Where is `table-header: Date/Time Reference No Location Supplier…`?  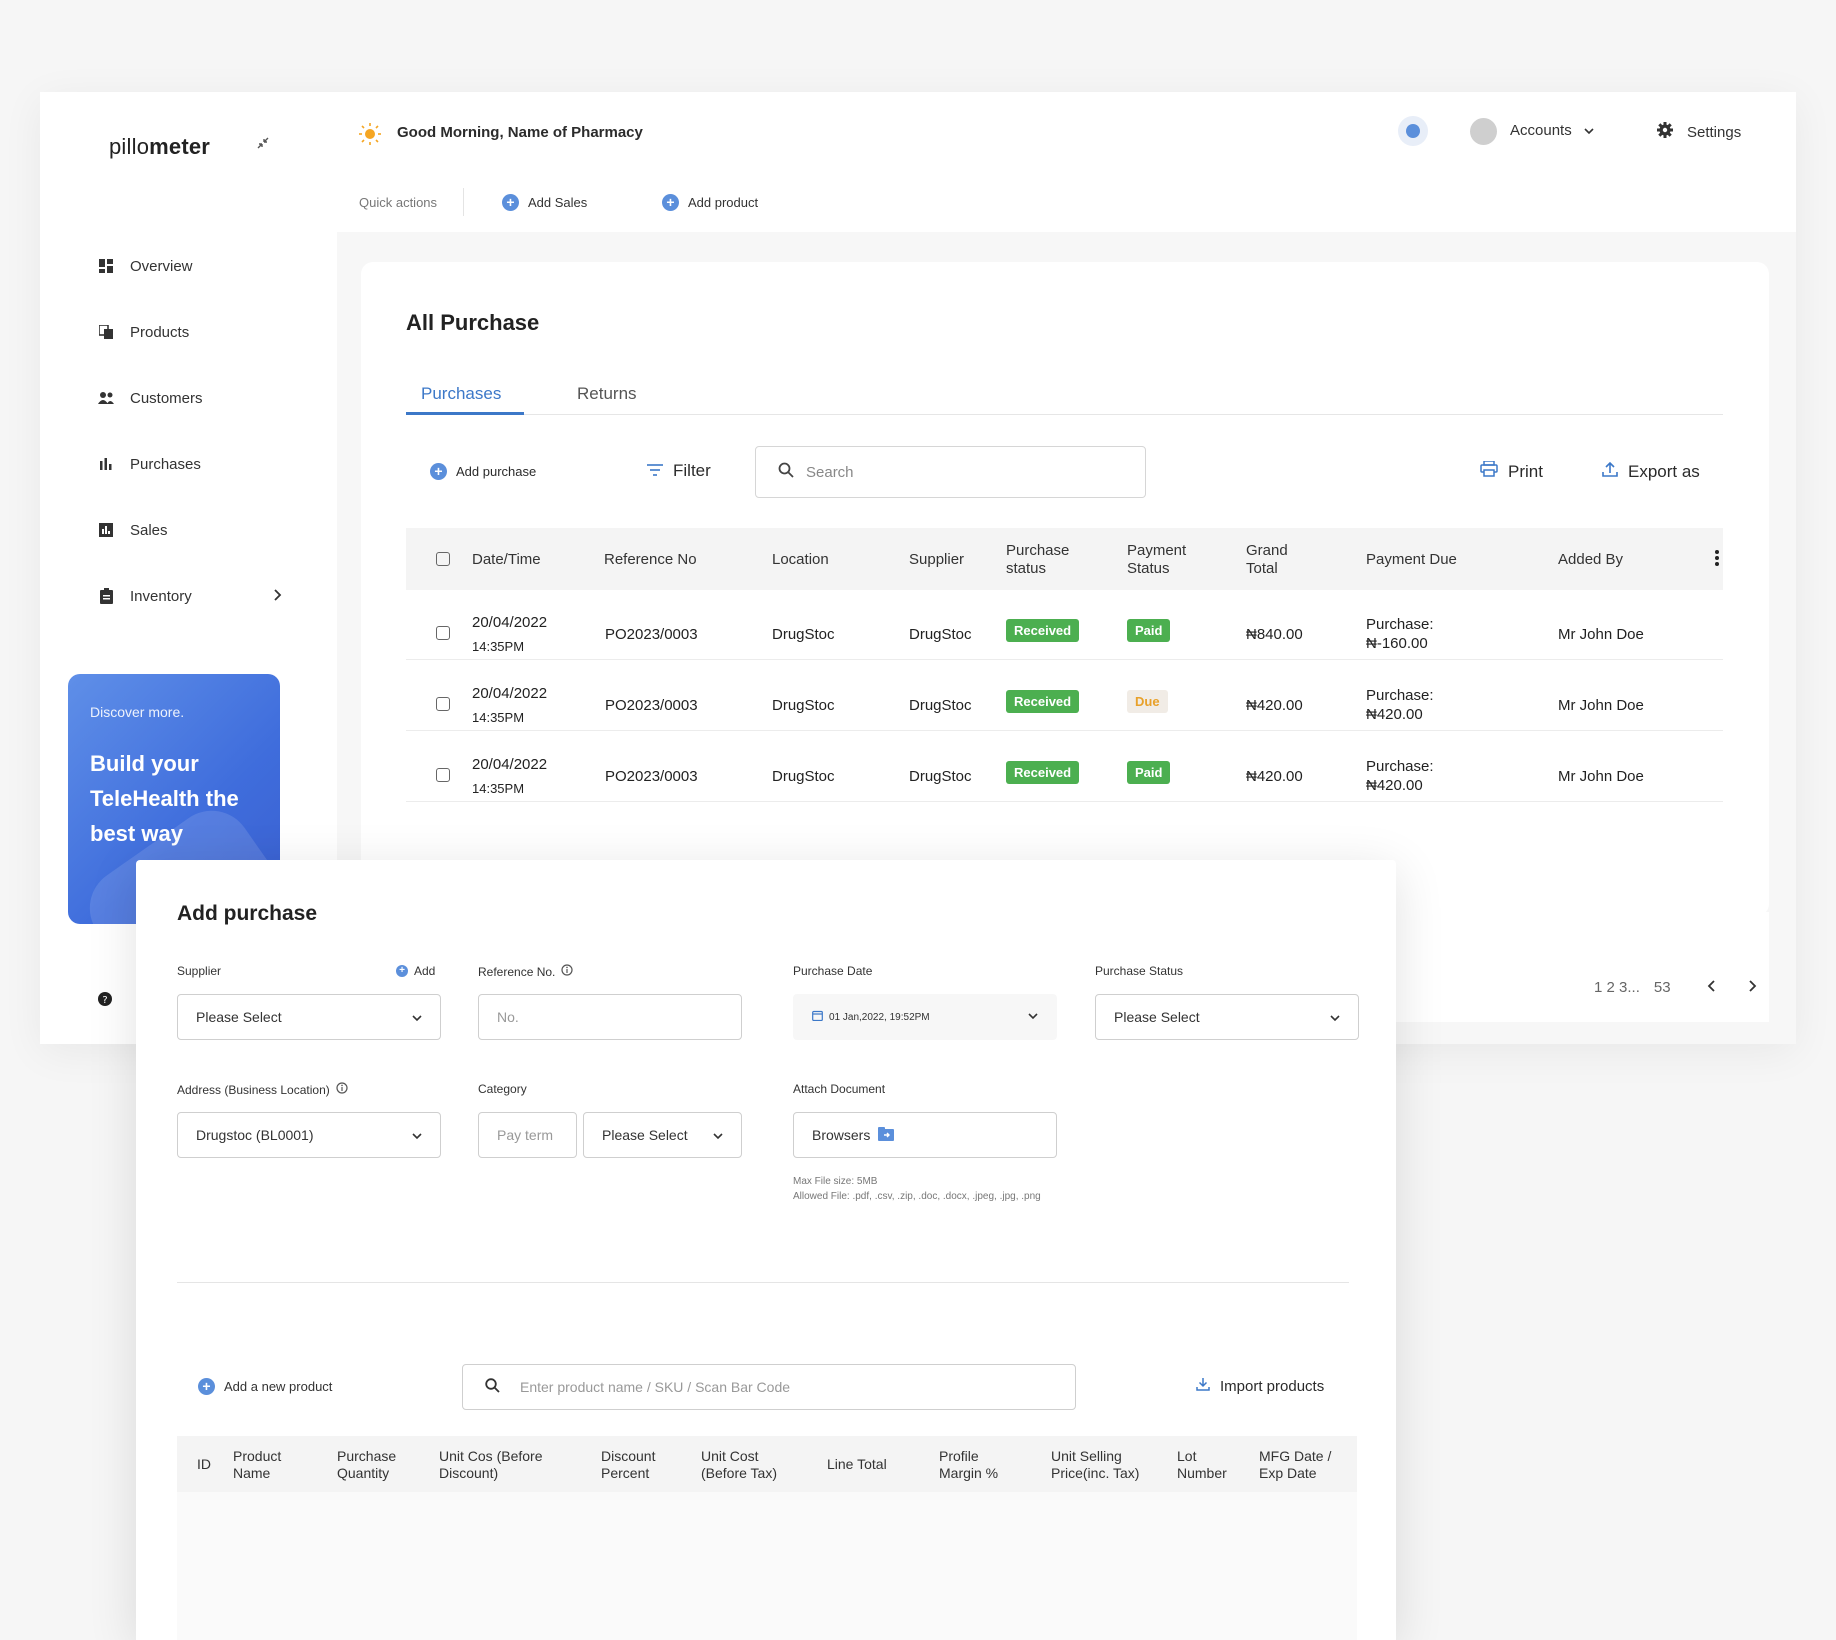 table-header: Date/Time Reference No Location Supplier… is located at coordinates (1064, 559).